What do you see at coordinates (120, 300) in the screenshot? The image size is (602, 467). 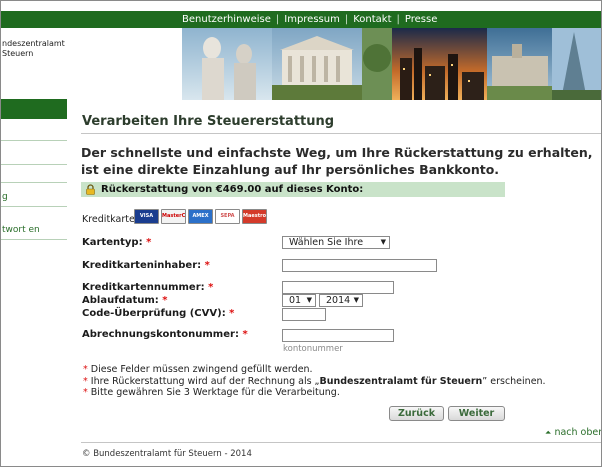 I see `expiry-label-text: Ablaufdatum:` at bounding box center [120, 300].